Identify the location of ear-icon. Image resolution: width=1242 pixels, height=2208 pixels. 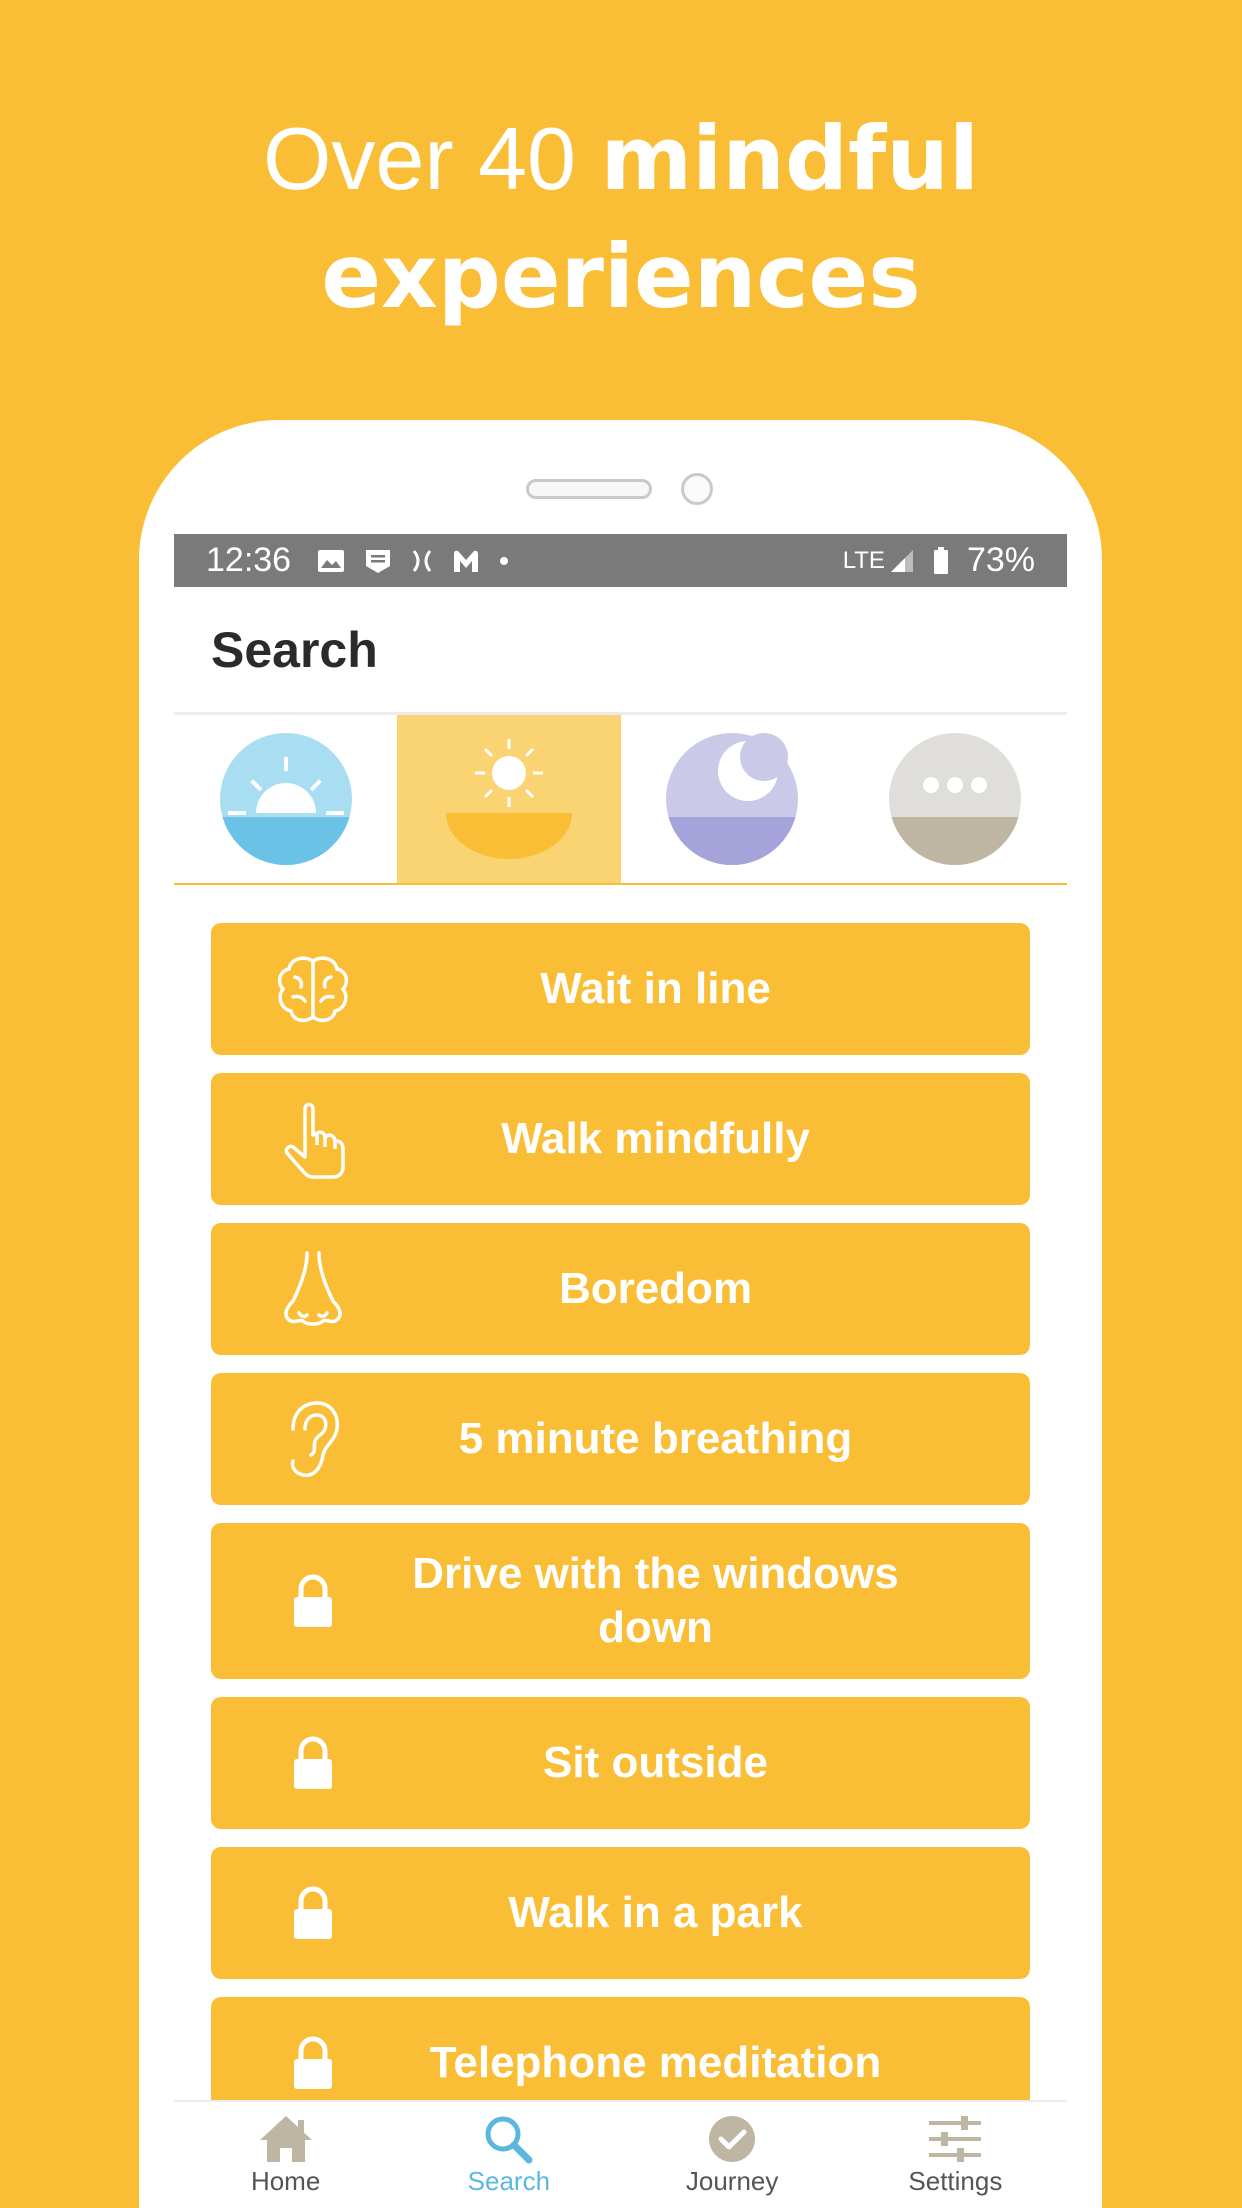
(313, 1439).